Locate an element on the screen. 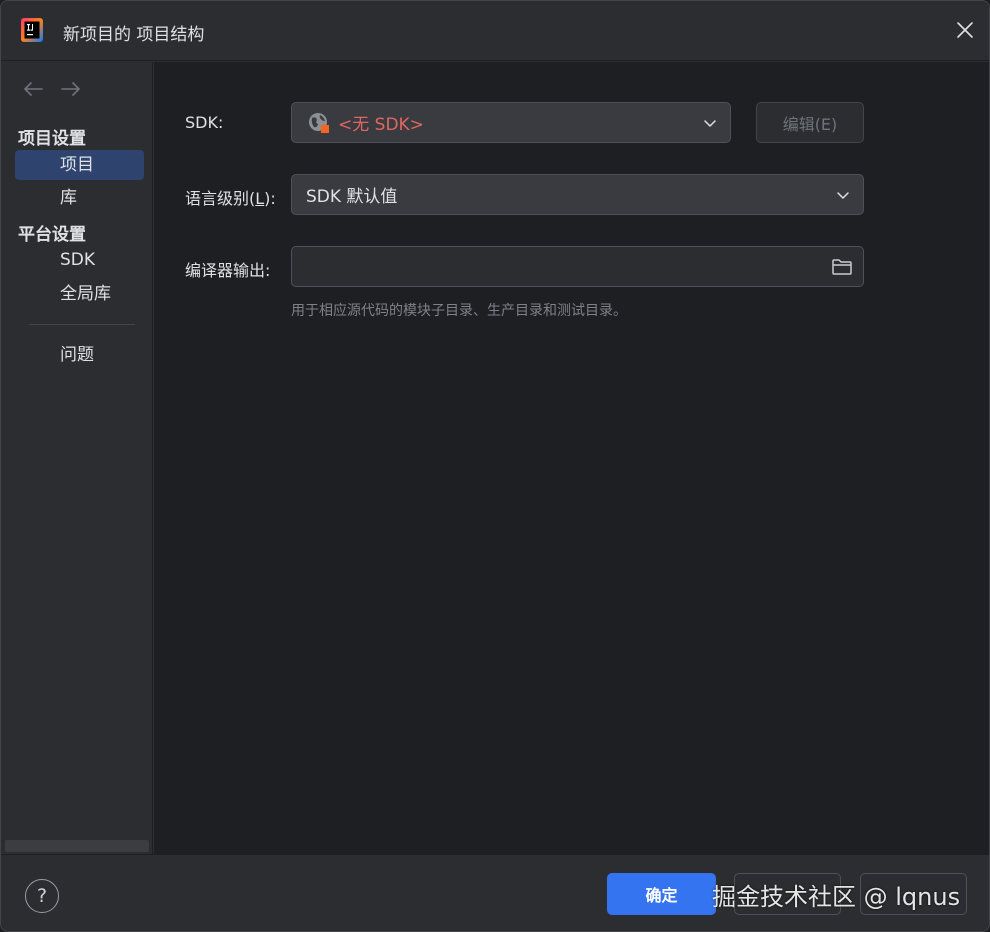 The width and height of the screenshot is (990, 932). sdk-dropdown: <无 SDK> is located at coordinates (511, 122).